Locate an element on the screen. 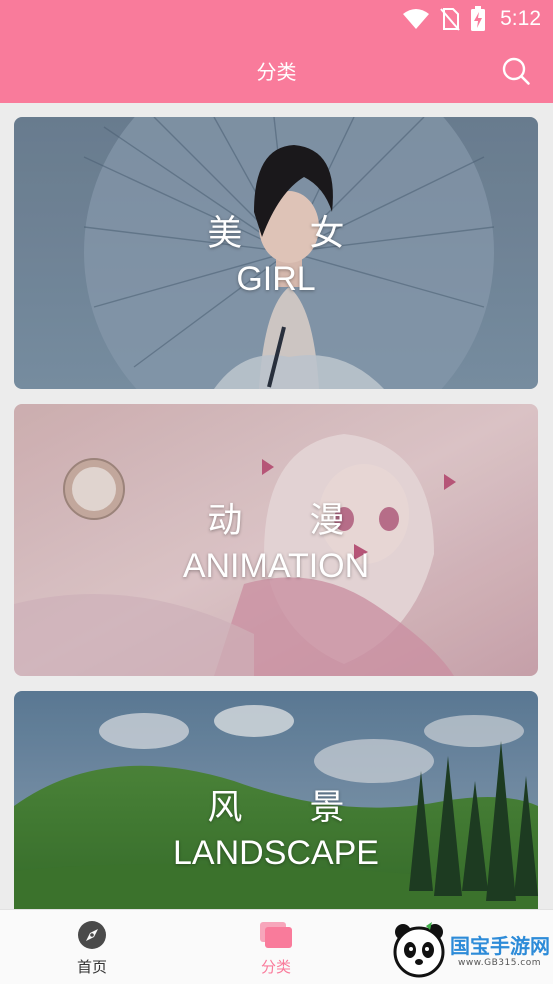 The width and height of the screenshot is (553, 984). category-title-cn: 风 景 is located at coordinates (290, 808).